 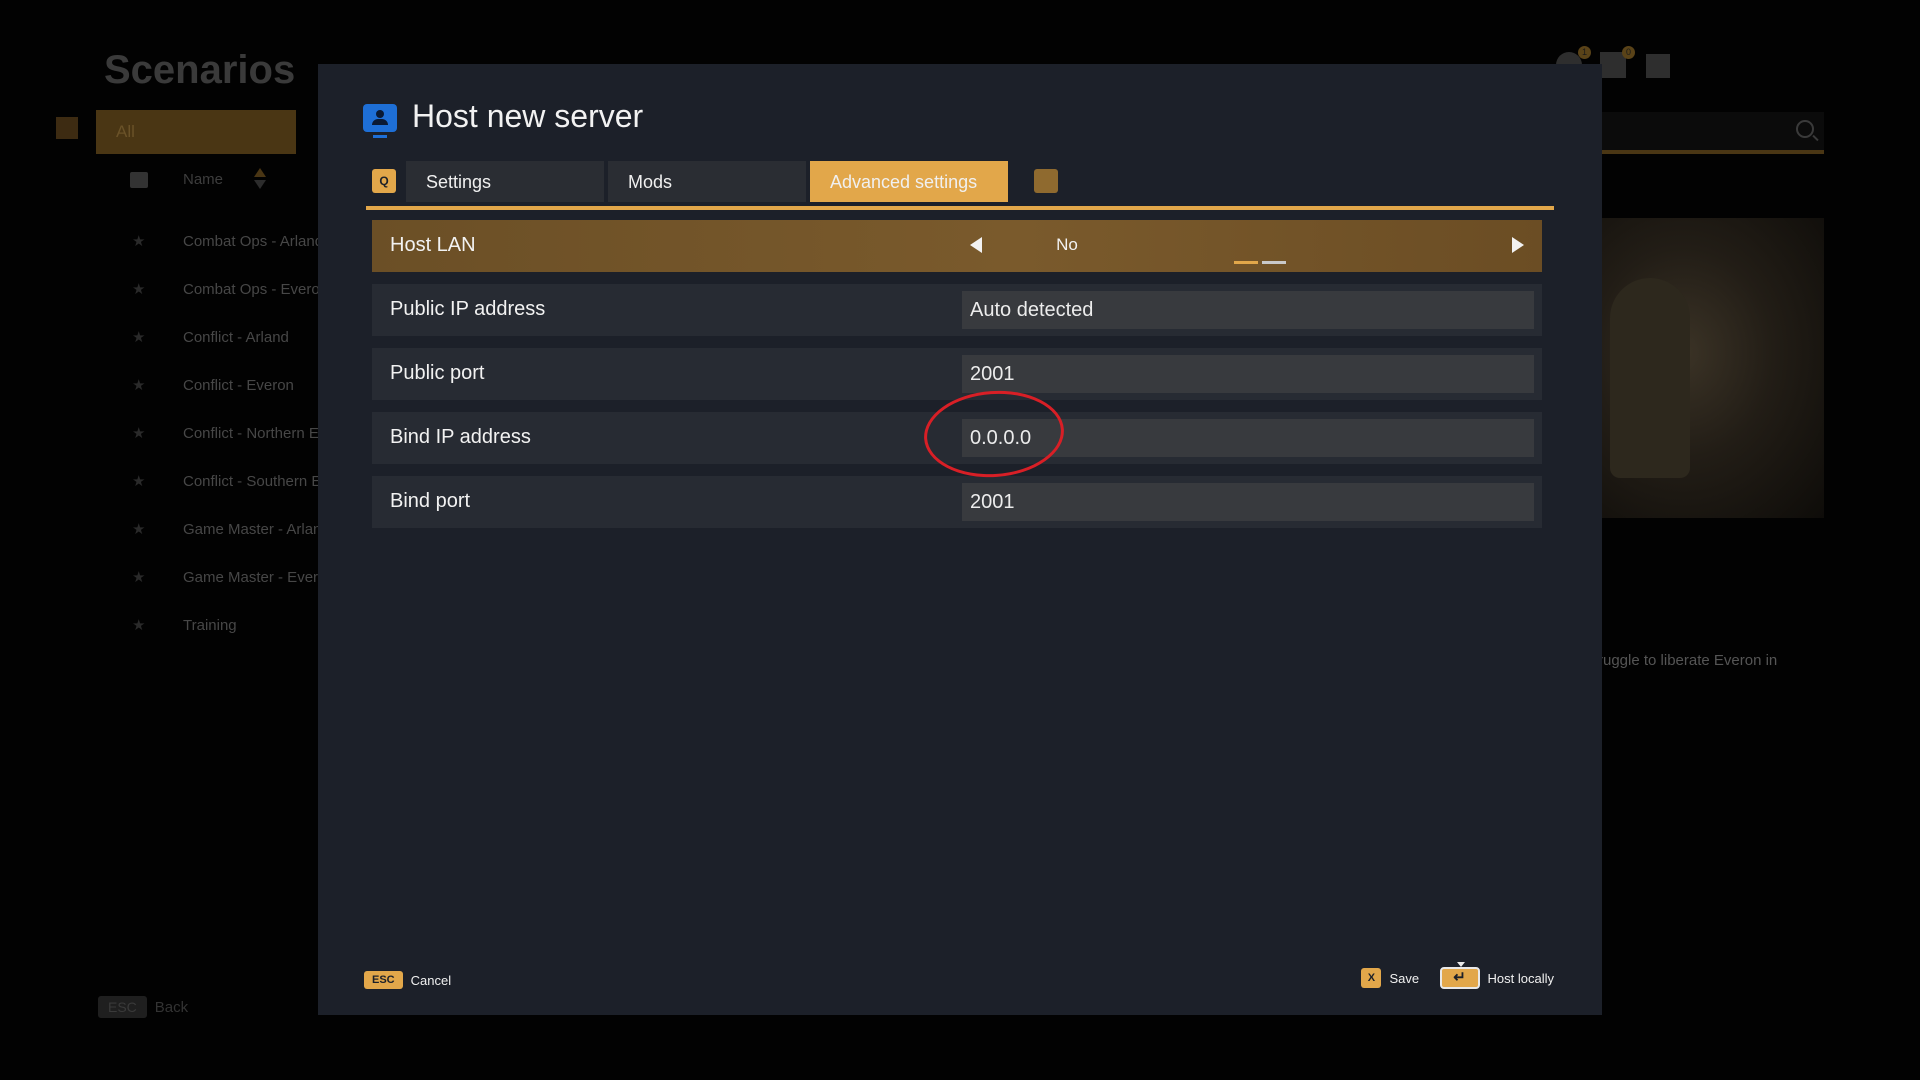 I want to click on list-item: ★ Conflict - Everon, so click(x=230, y=389).